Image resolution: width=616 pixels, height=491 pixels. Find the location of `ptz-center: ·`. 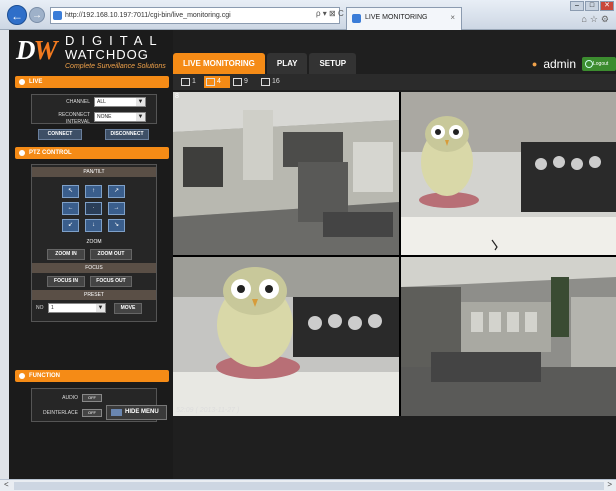

ptz-center: · is located at coordinates (93, 208).